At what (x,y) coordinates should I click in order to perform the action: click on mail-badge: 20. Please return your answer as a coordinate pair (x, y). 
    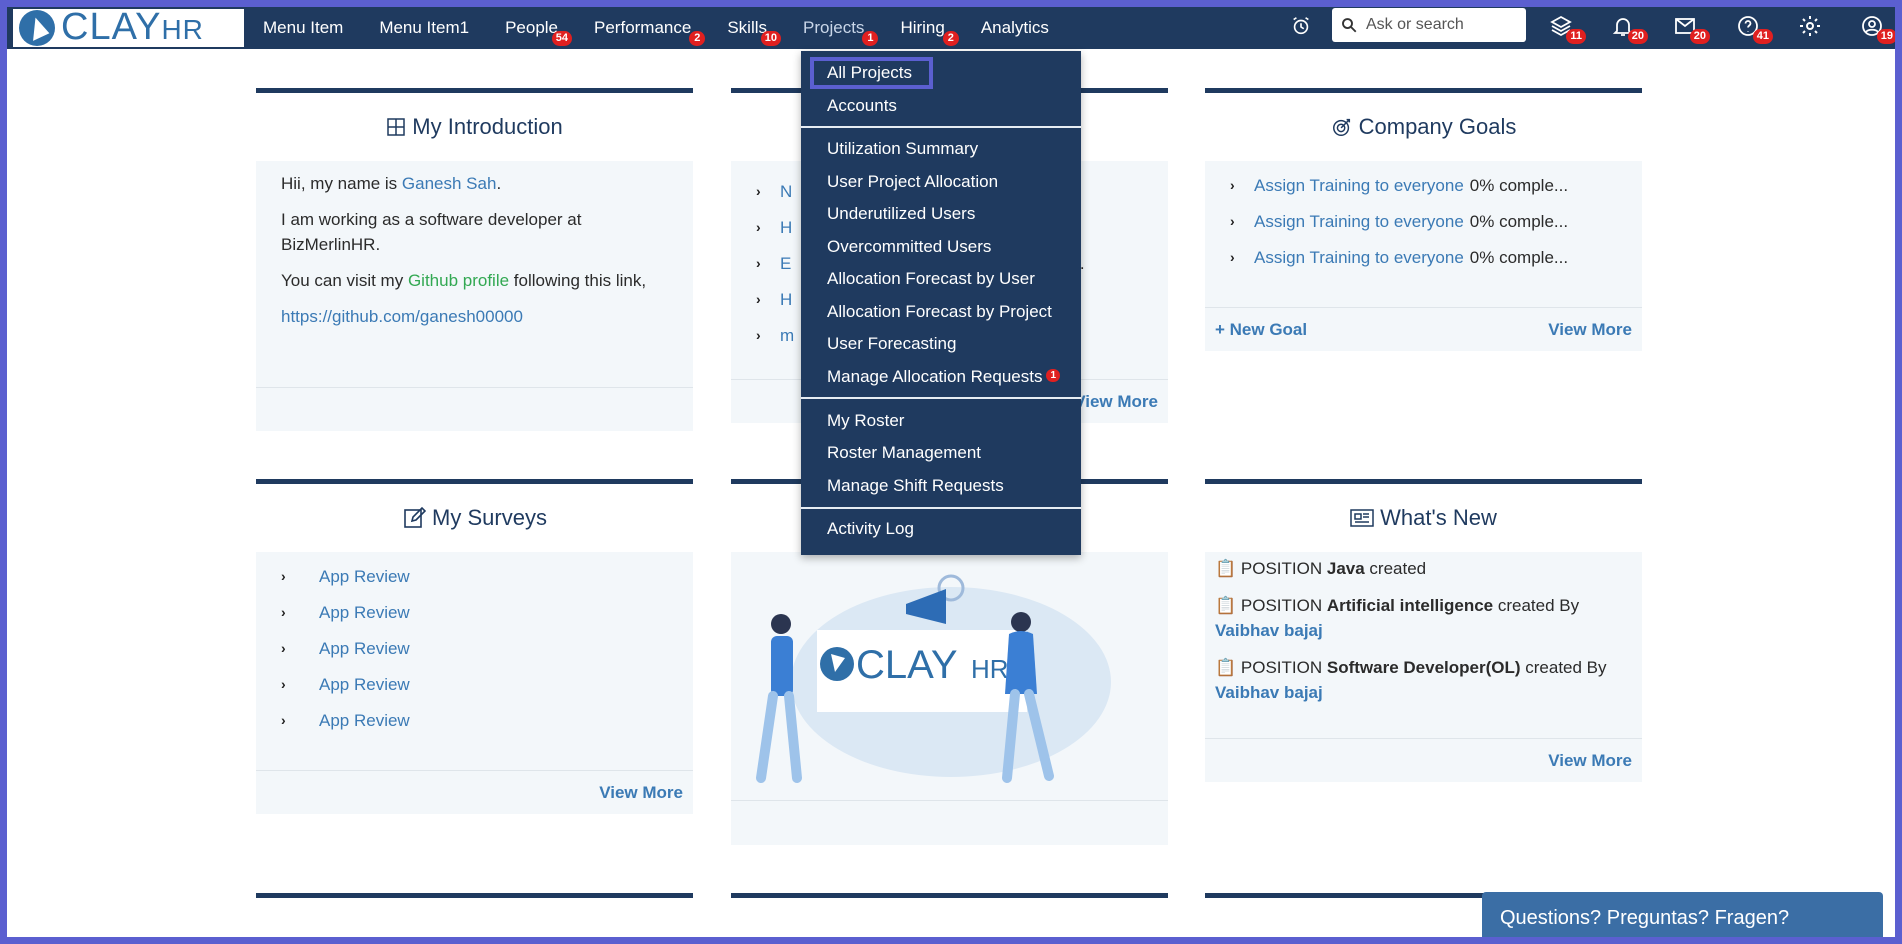
    Looking at the image, I should click on (1699, 36).